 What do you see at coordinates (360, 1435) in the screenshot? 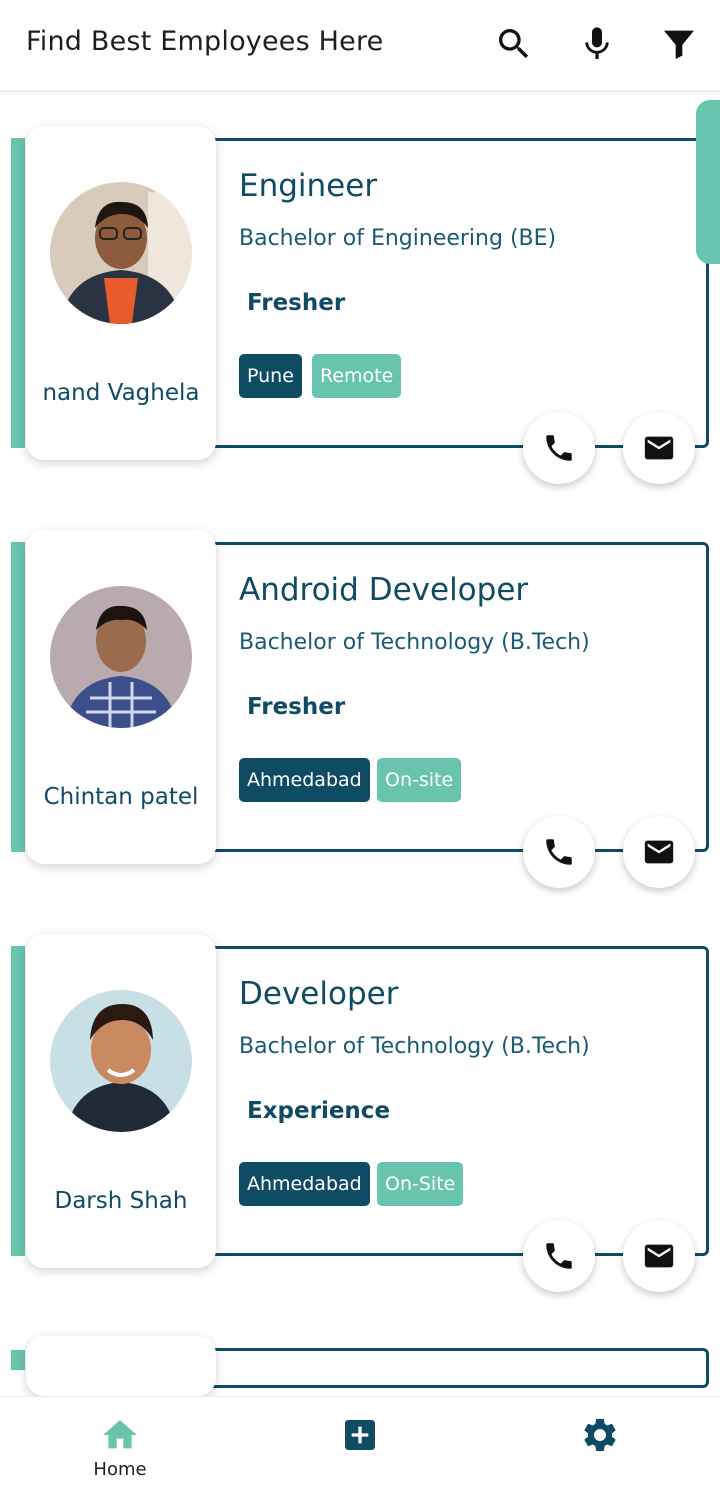
I see `add-box-icon` at bounding box center [360, 1435].